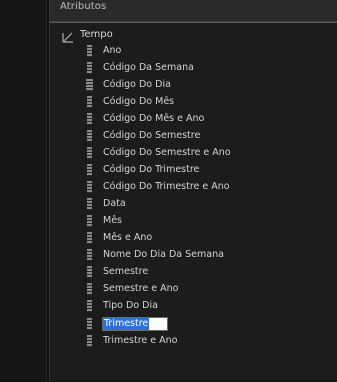 This screenshot has height=382, width=337. Describe the element at coordinates (140, 340) in the screenshot. I see `tree-item-label: Trimestre e Ano` at that location.